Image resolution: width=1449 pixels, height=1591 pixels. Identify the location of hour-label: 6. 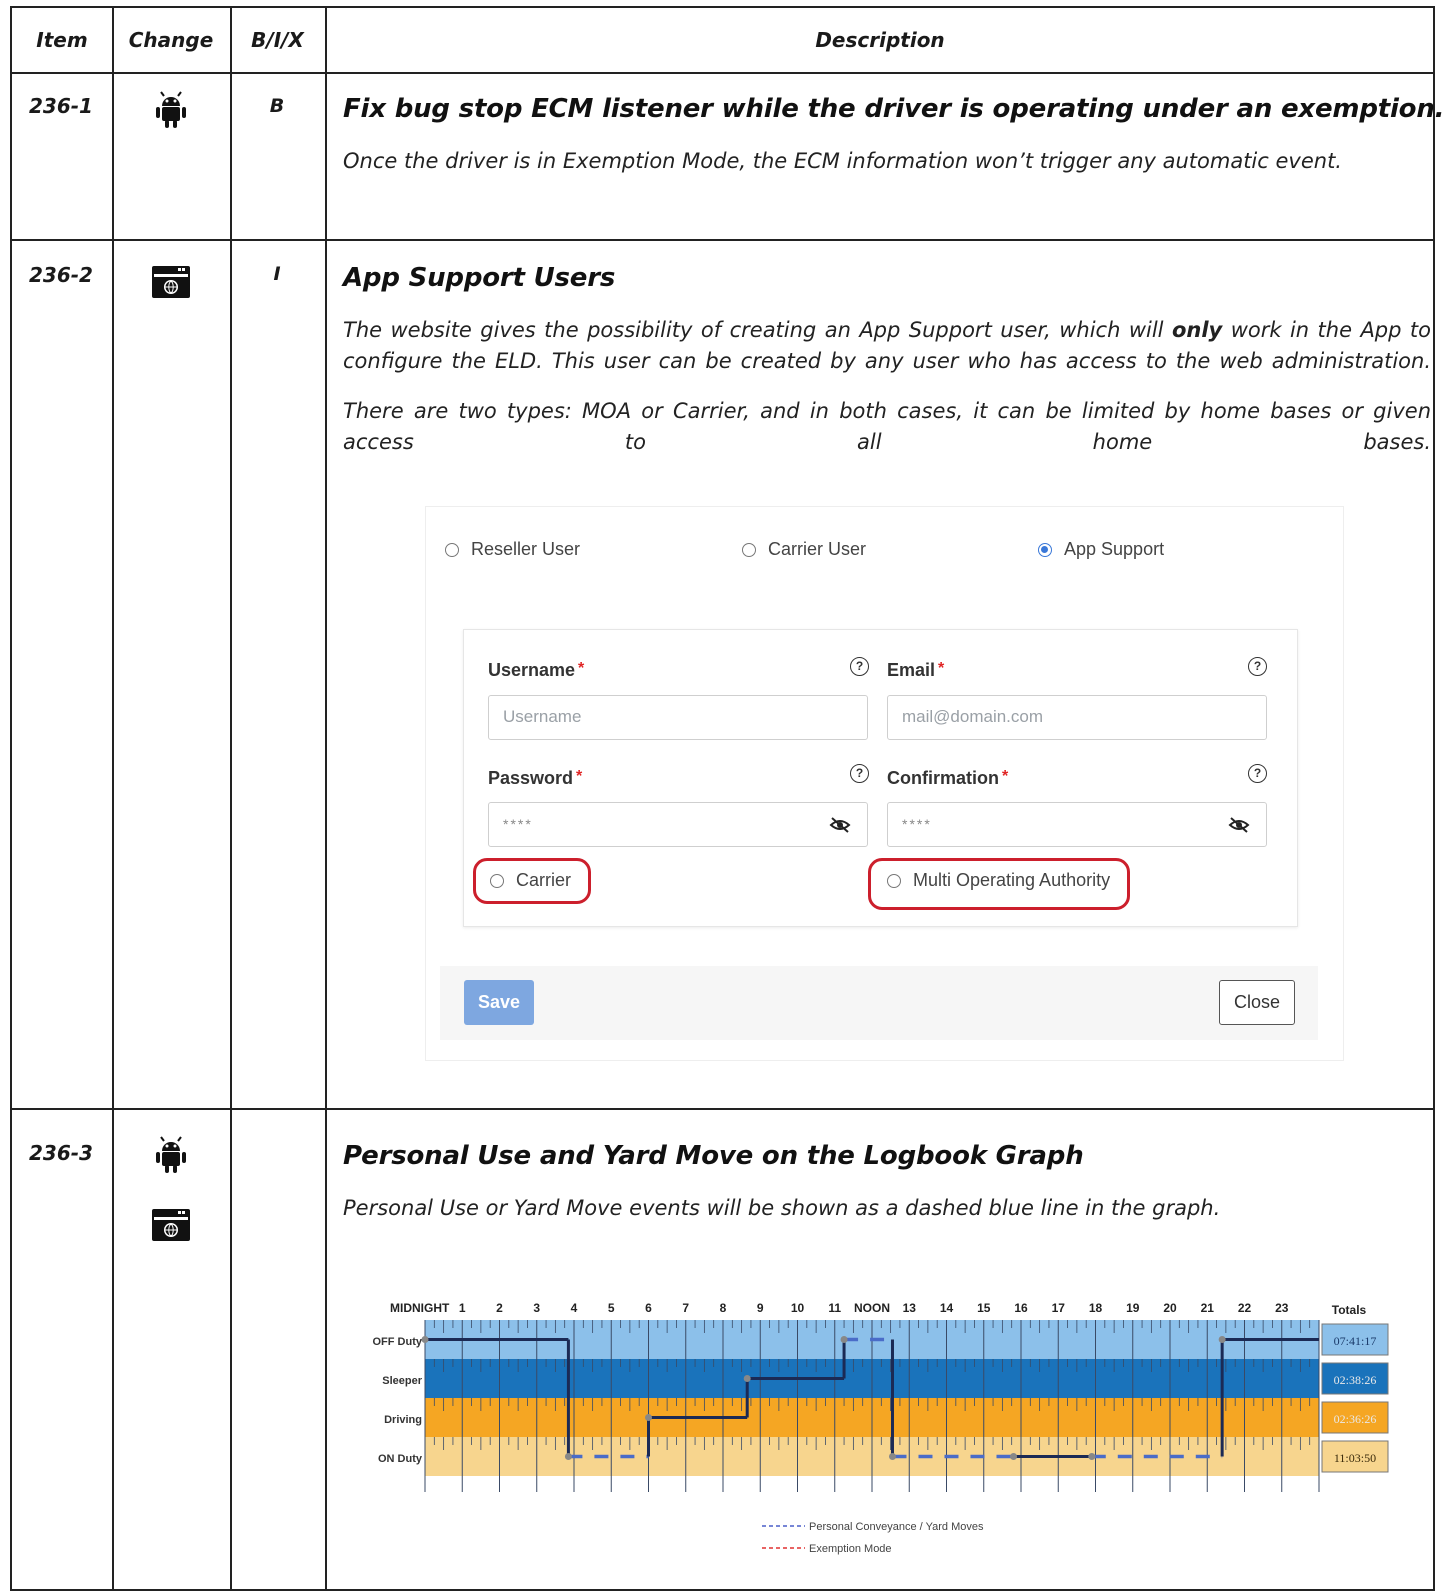
(648, 1308).